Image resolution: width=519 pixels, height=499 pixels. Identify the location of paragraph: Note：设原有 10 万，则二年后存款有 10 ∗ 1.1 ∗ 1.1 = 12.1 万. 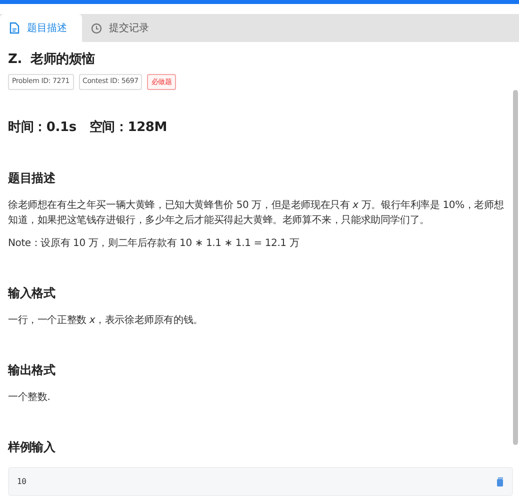
(154, 243).